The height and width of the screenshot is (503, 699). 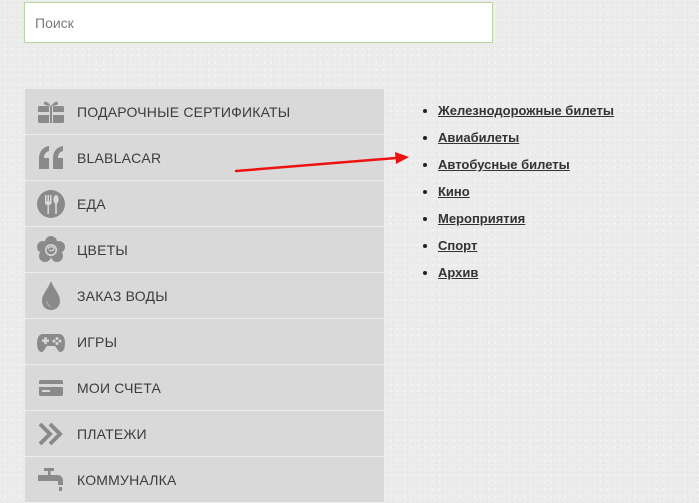 I want to click on search-input, so click(x=258, y=22).